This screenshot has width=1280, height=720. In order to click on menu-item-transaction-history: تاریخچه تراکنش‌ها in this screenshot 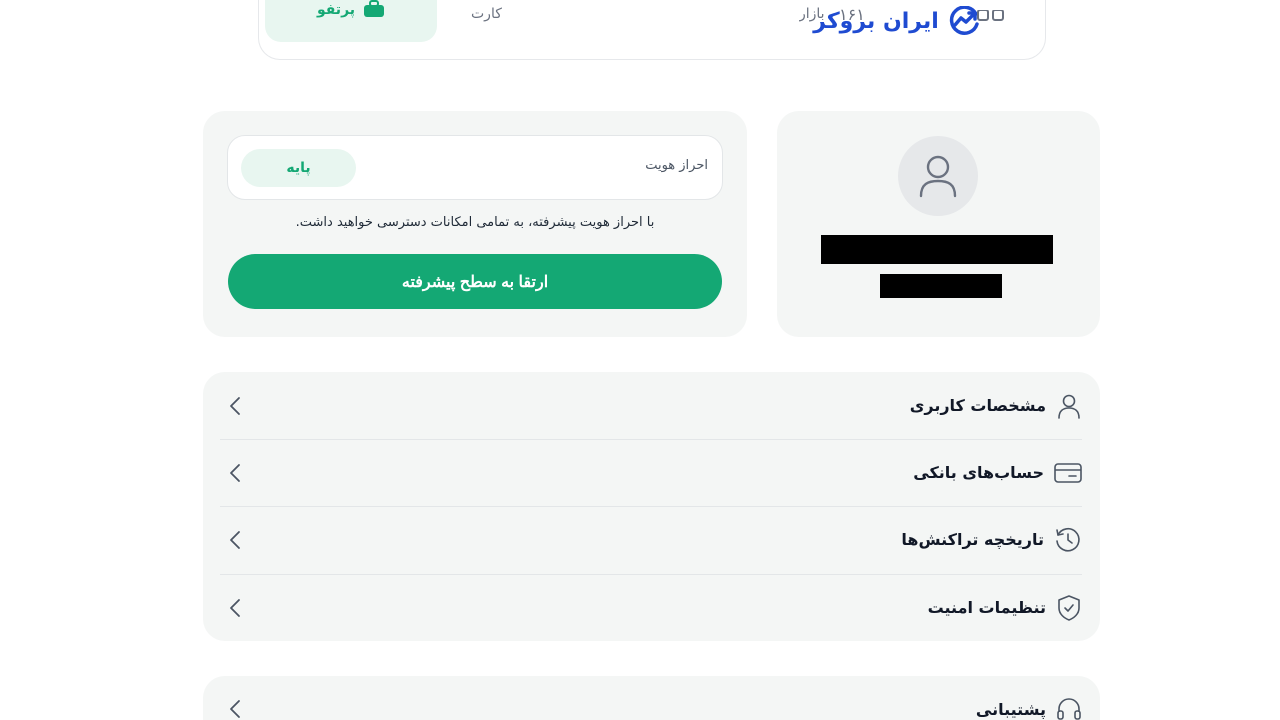, I will do `click(651, 539)`.